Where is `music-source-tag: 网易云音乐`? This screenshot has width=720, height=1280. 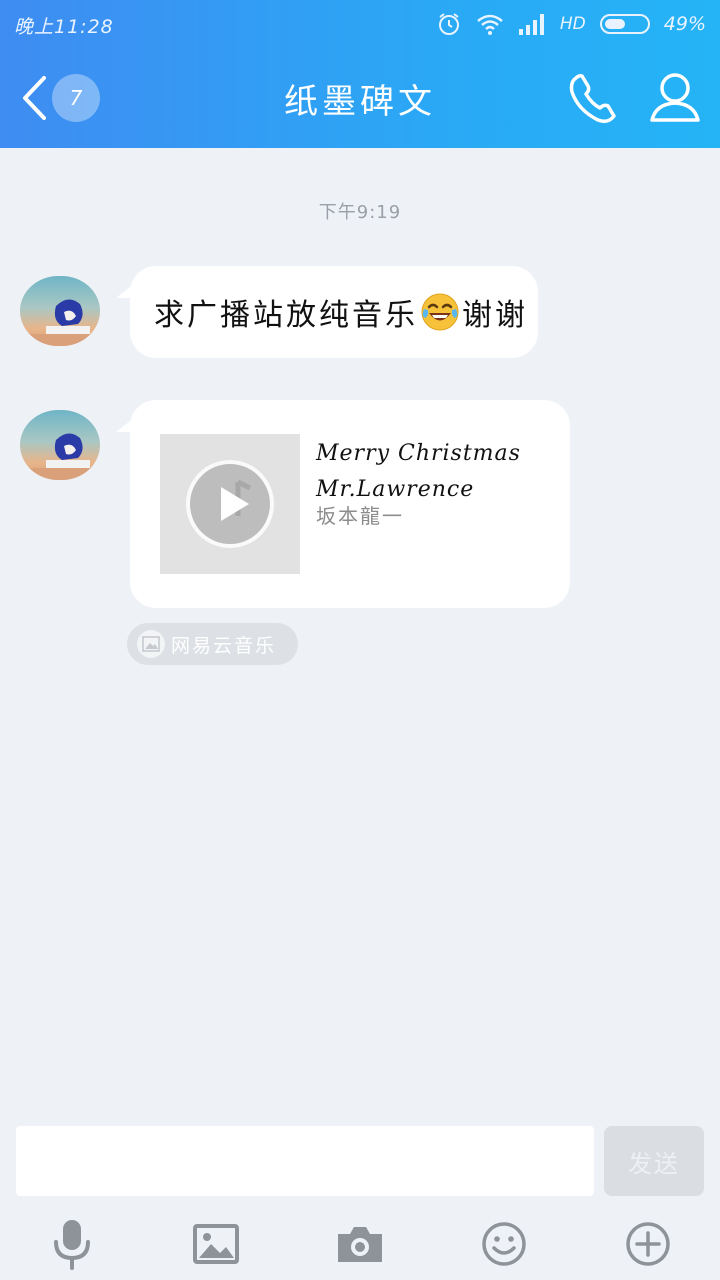 music-source-tag: 网易云音乐 is located at coordinates (212, 644).